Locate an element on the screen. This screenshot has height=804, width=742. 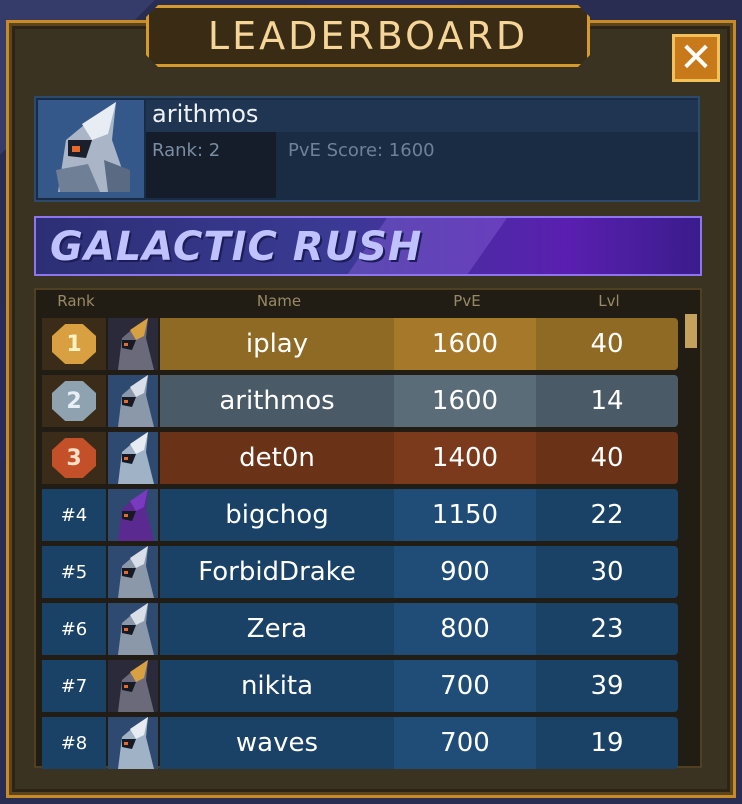
pve-score-cell: 900 is located at coordinates (465, 572).